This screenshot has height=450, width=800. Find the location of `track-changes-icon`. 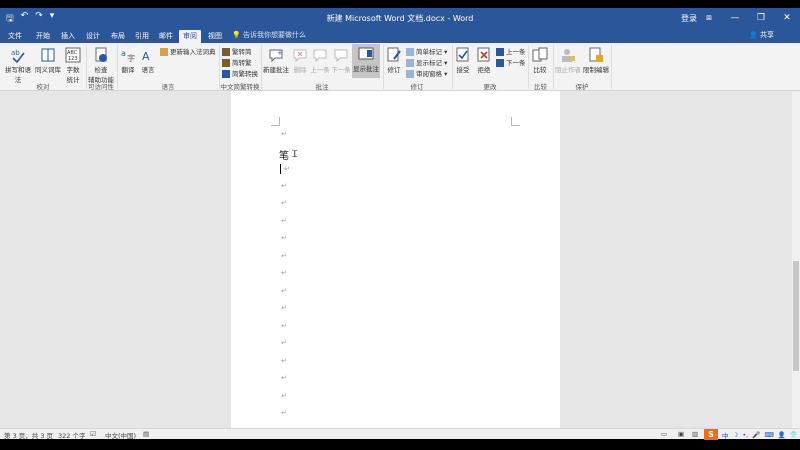

track-changes-icon is located at coordinates (394, 54).